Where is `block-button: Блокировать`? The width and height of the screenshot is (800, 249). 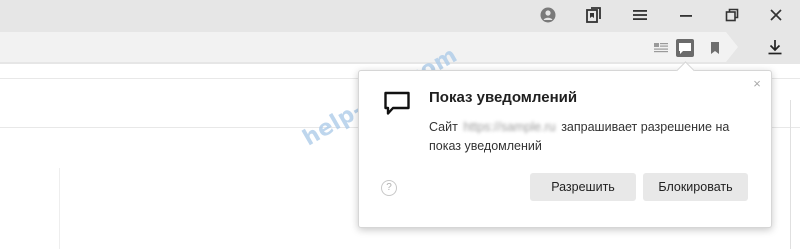 block-button: Блокировать is located at coordinates (695, 187).